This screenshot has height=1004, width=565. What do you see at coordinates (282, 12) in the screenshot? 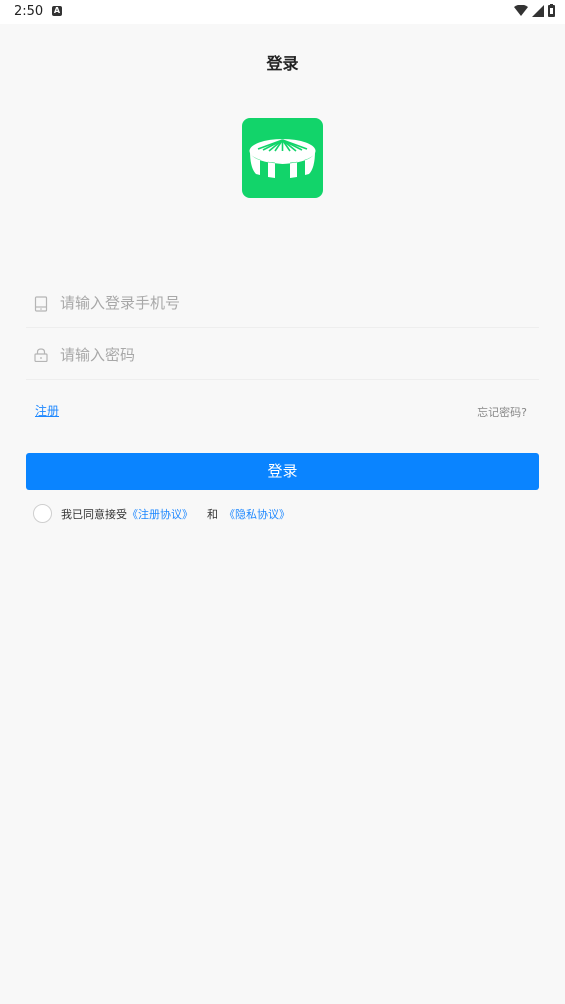
I see `status-bar: 2:50 A` at bounding box center [282, 12].